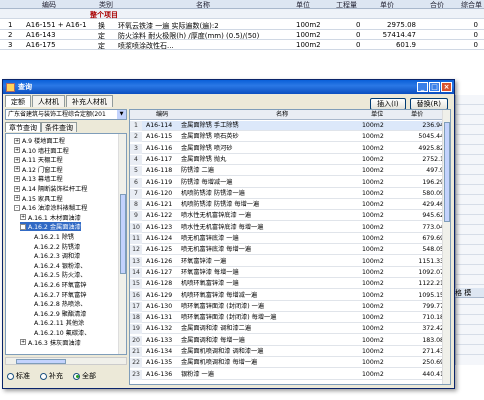 This screenshot has width=484, height=400. Describe the element at coordinates (290, 193) in the screenshot. I see `grid-row: 7 A16-120 机喷防锈漆 防锈漆一遍 100m2 580.09` at that location.